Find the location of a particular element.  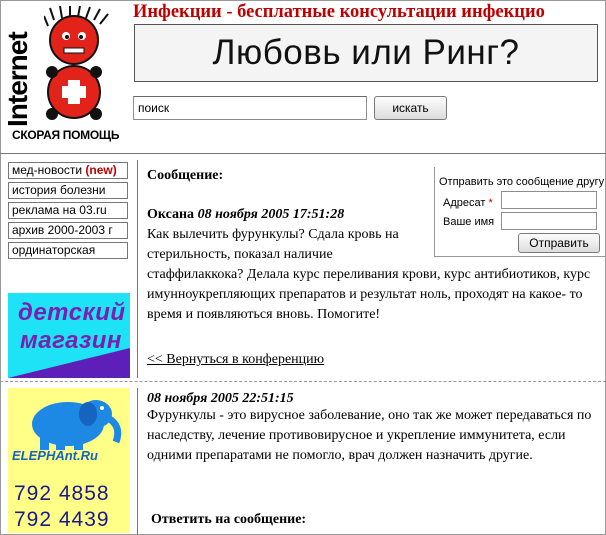

kids-ad-line1: детский is located at coordinates (72, 312).